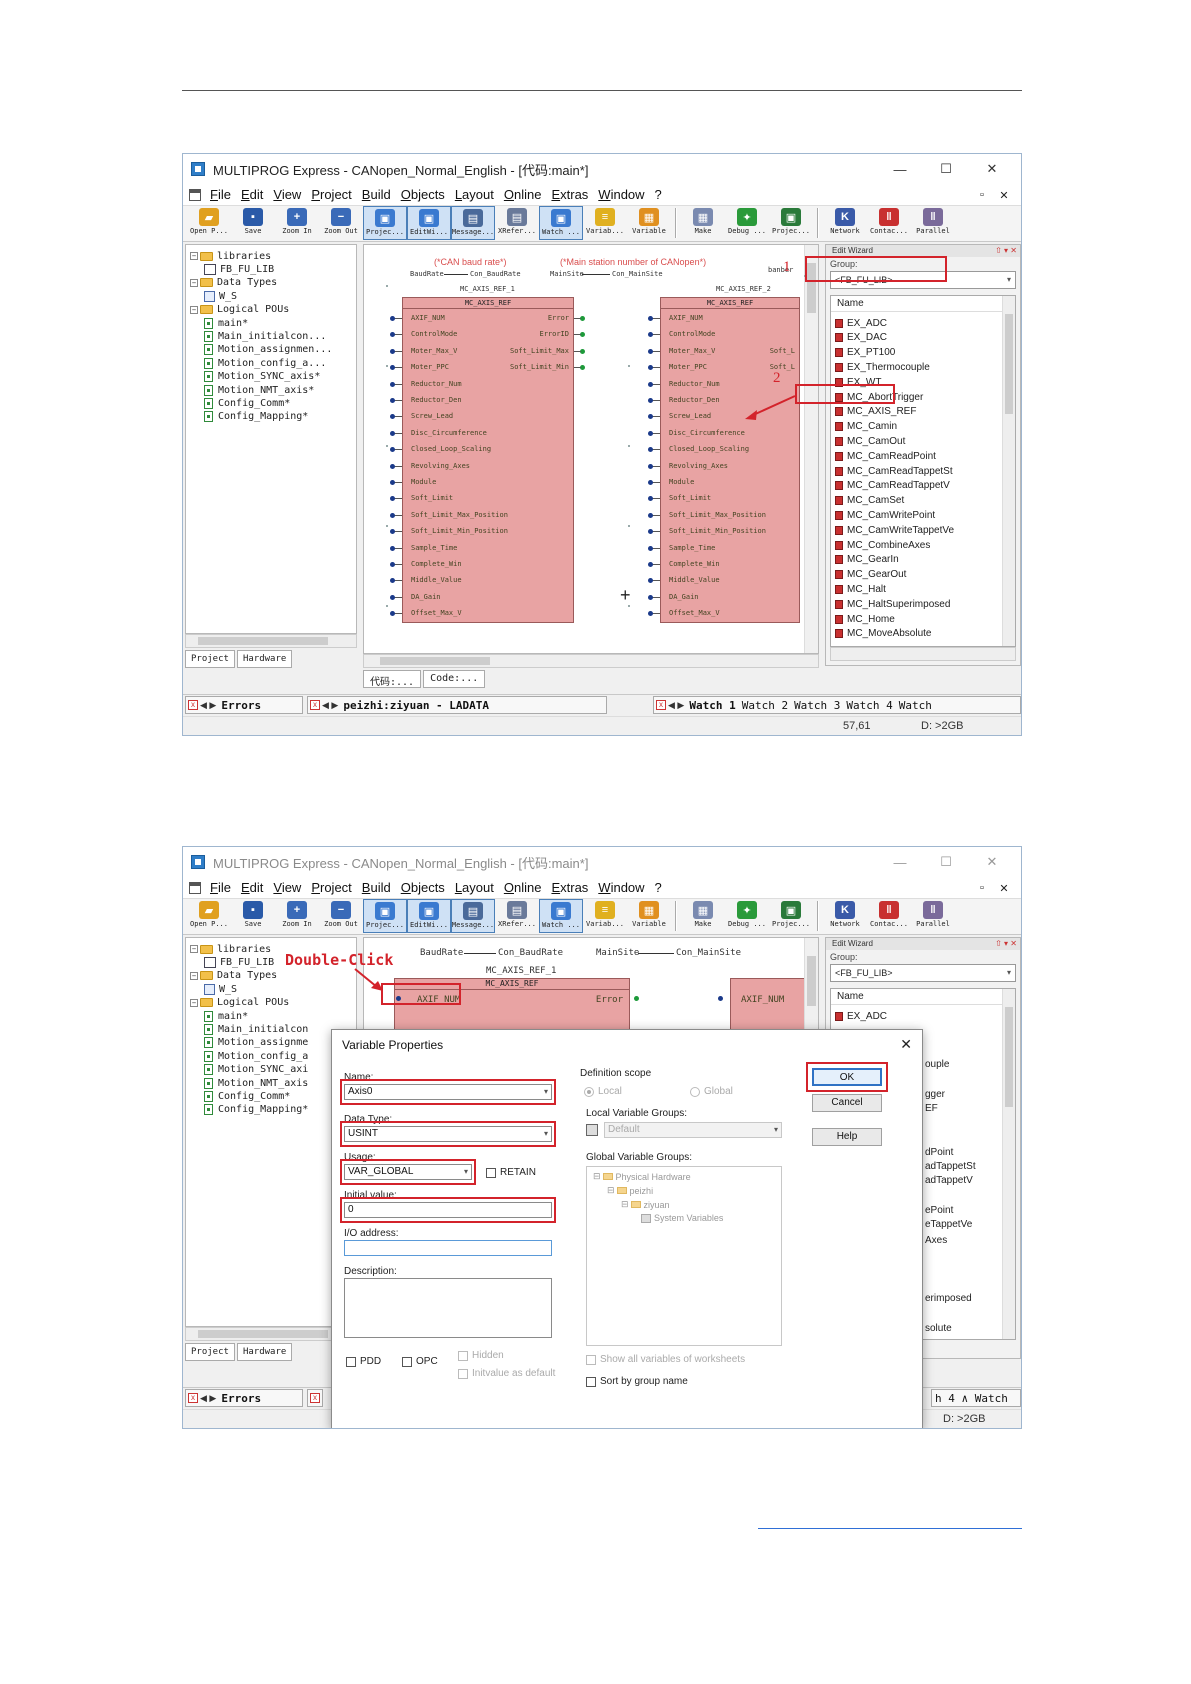 Image resolution: width=1191 pixels, height=1684 pixels. What do you see at coordinates (569, 887) in the screenshot?
I see `menu-extras: Extras` at bounding box center [569, 887].